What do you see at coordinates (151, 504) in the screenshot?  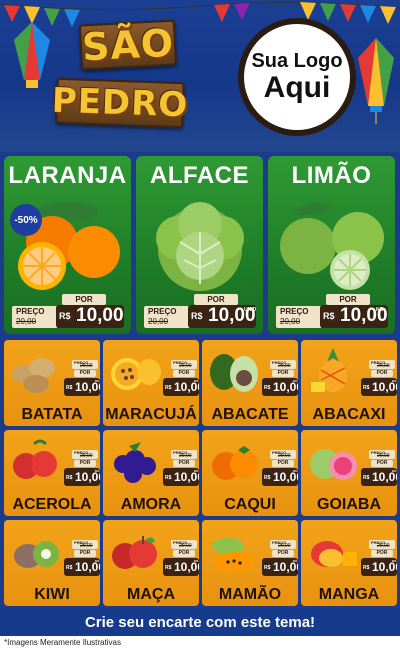 I see `product-name: AMORA` at bounding box center [151, 504].